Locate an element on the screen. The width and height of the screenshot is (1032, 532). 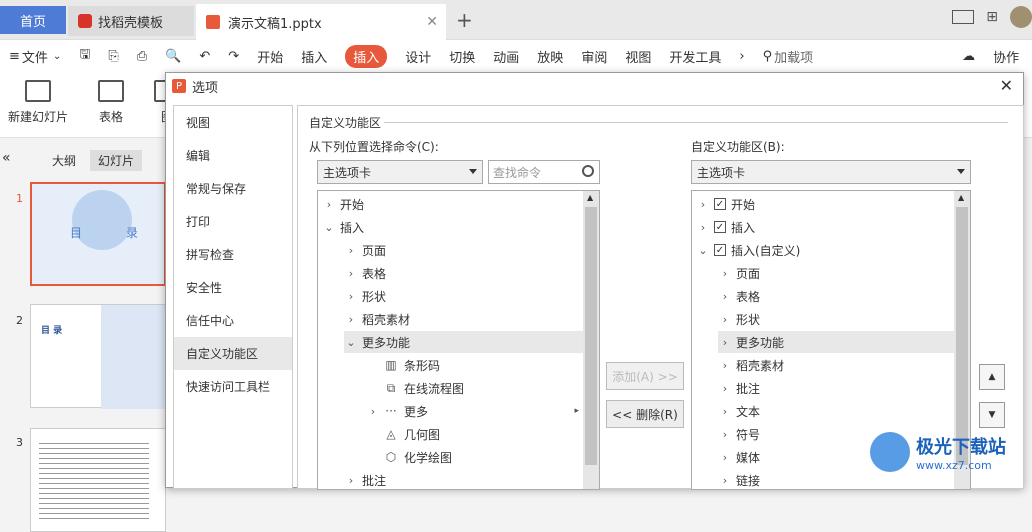
save-icon: 🖫 is located at coordinates (84, 56).